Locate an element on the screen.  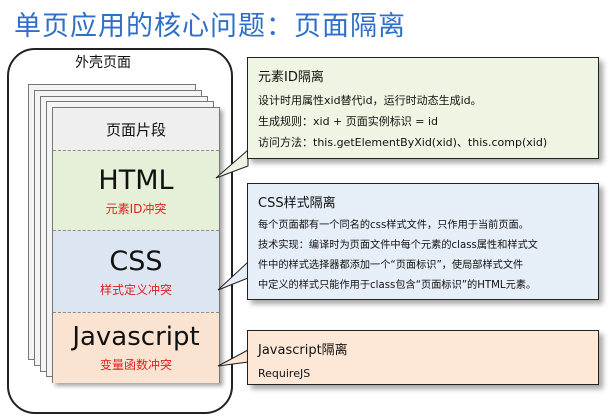
callout-heading: Javascript隔离 is located at coordinates (303, 350).